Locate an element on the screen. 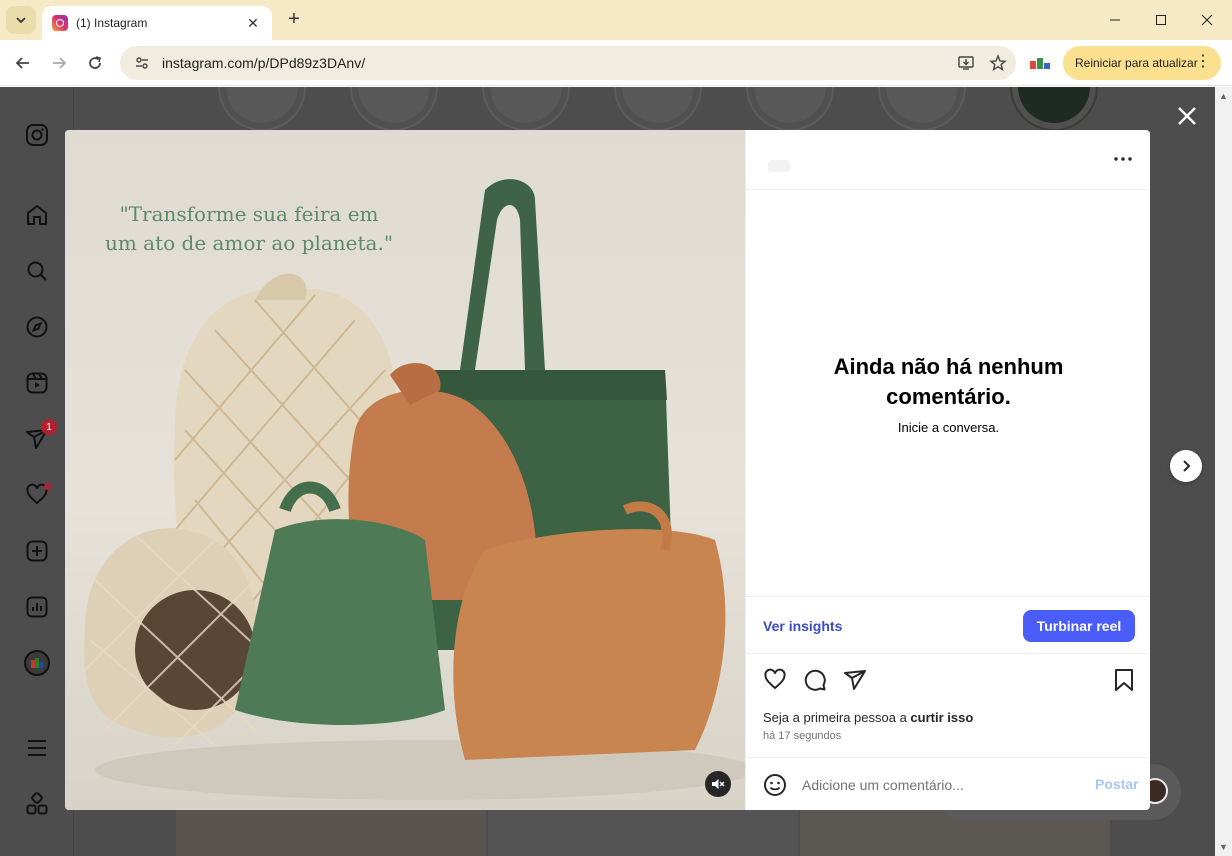 The width and height of the screenshot is (1232, 856). mute-button is located at coordinates (718, 784).